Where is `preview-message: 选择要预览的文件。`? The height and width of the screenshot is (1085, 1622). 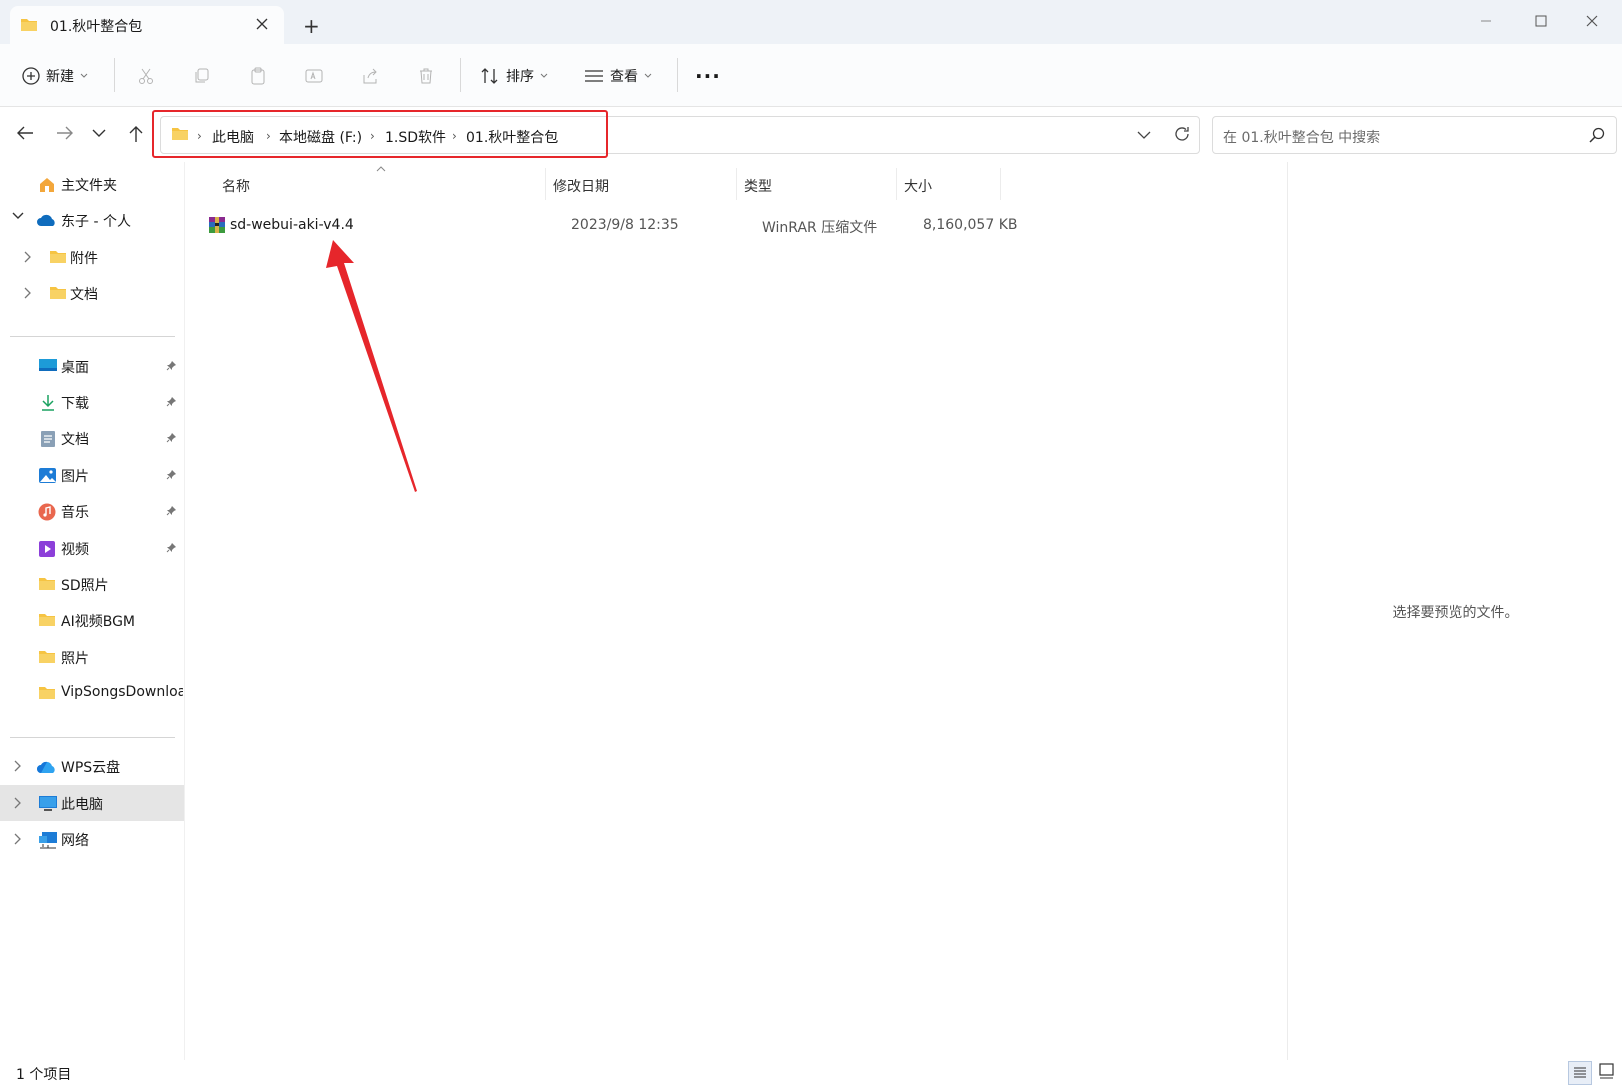 preview-message: 选择要预览的文件。 is located at coordinates (1455, 613).